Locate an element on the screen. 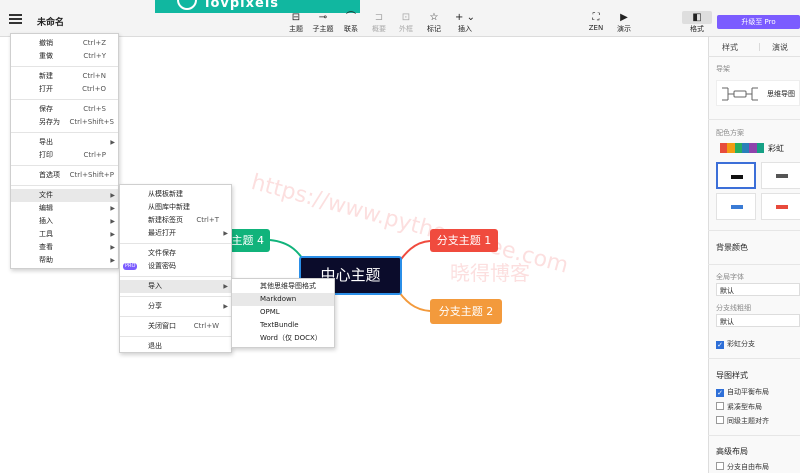  tab-speech: 演说 is located at coordinates (780, 47).